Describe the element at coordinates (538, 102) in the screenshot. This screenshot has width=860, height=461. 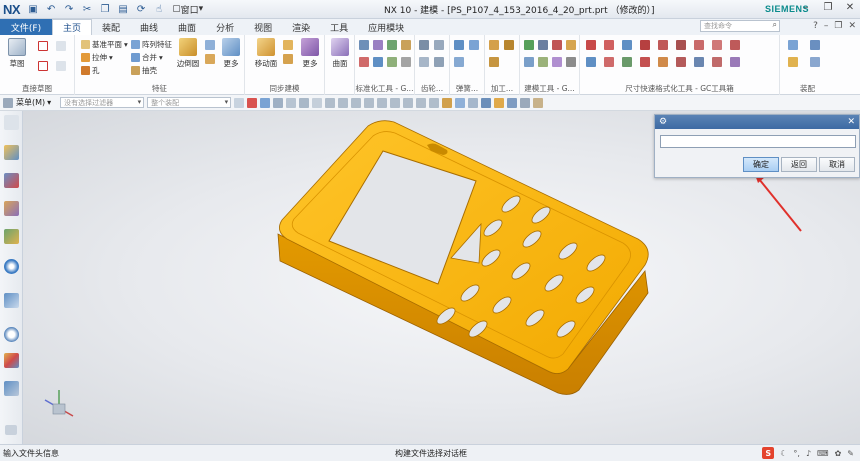
I see `edit-section-icon` at that location.